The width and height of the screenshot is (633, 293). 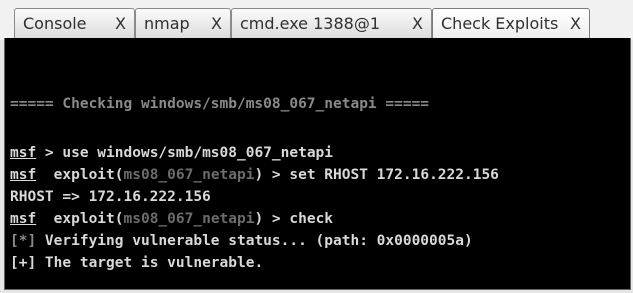 What do you see at coordinates (294, 219) in the screenshot?
I see `command-text: ) > check` at bounding box center [294, 219].